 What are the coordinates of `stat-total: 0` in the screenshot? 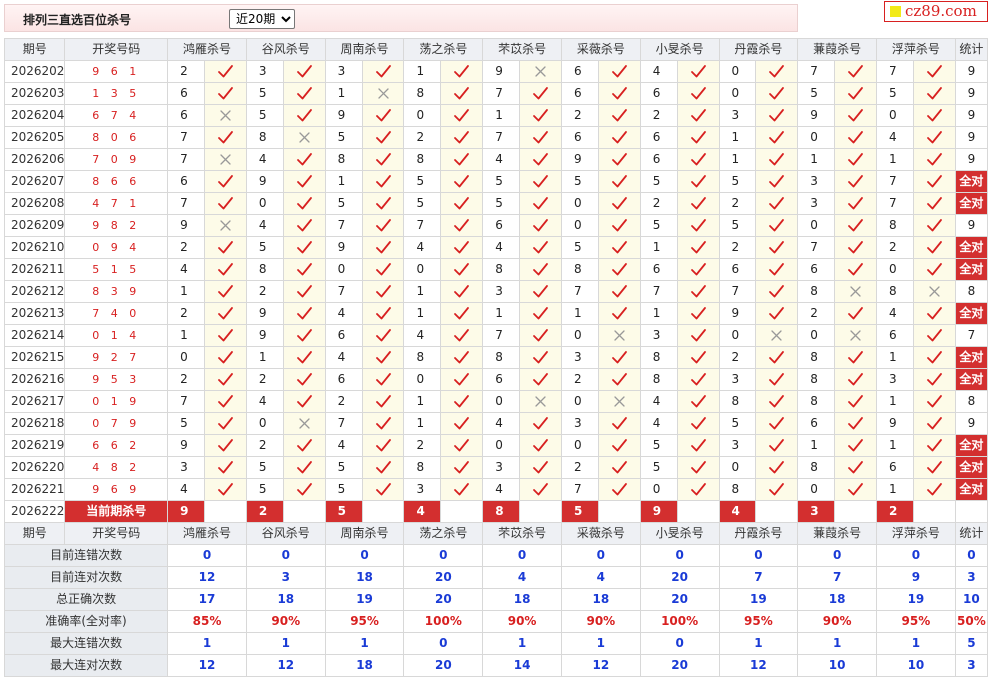 It's located at (971, 555).